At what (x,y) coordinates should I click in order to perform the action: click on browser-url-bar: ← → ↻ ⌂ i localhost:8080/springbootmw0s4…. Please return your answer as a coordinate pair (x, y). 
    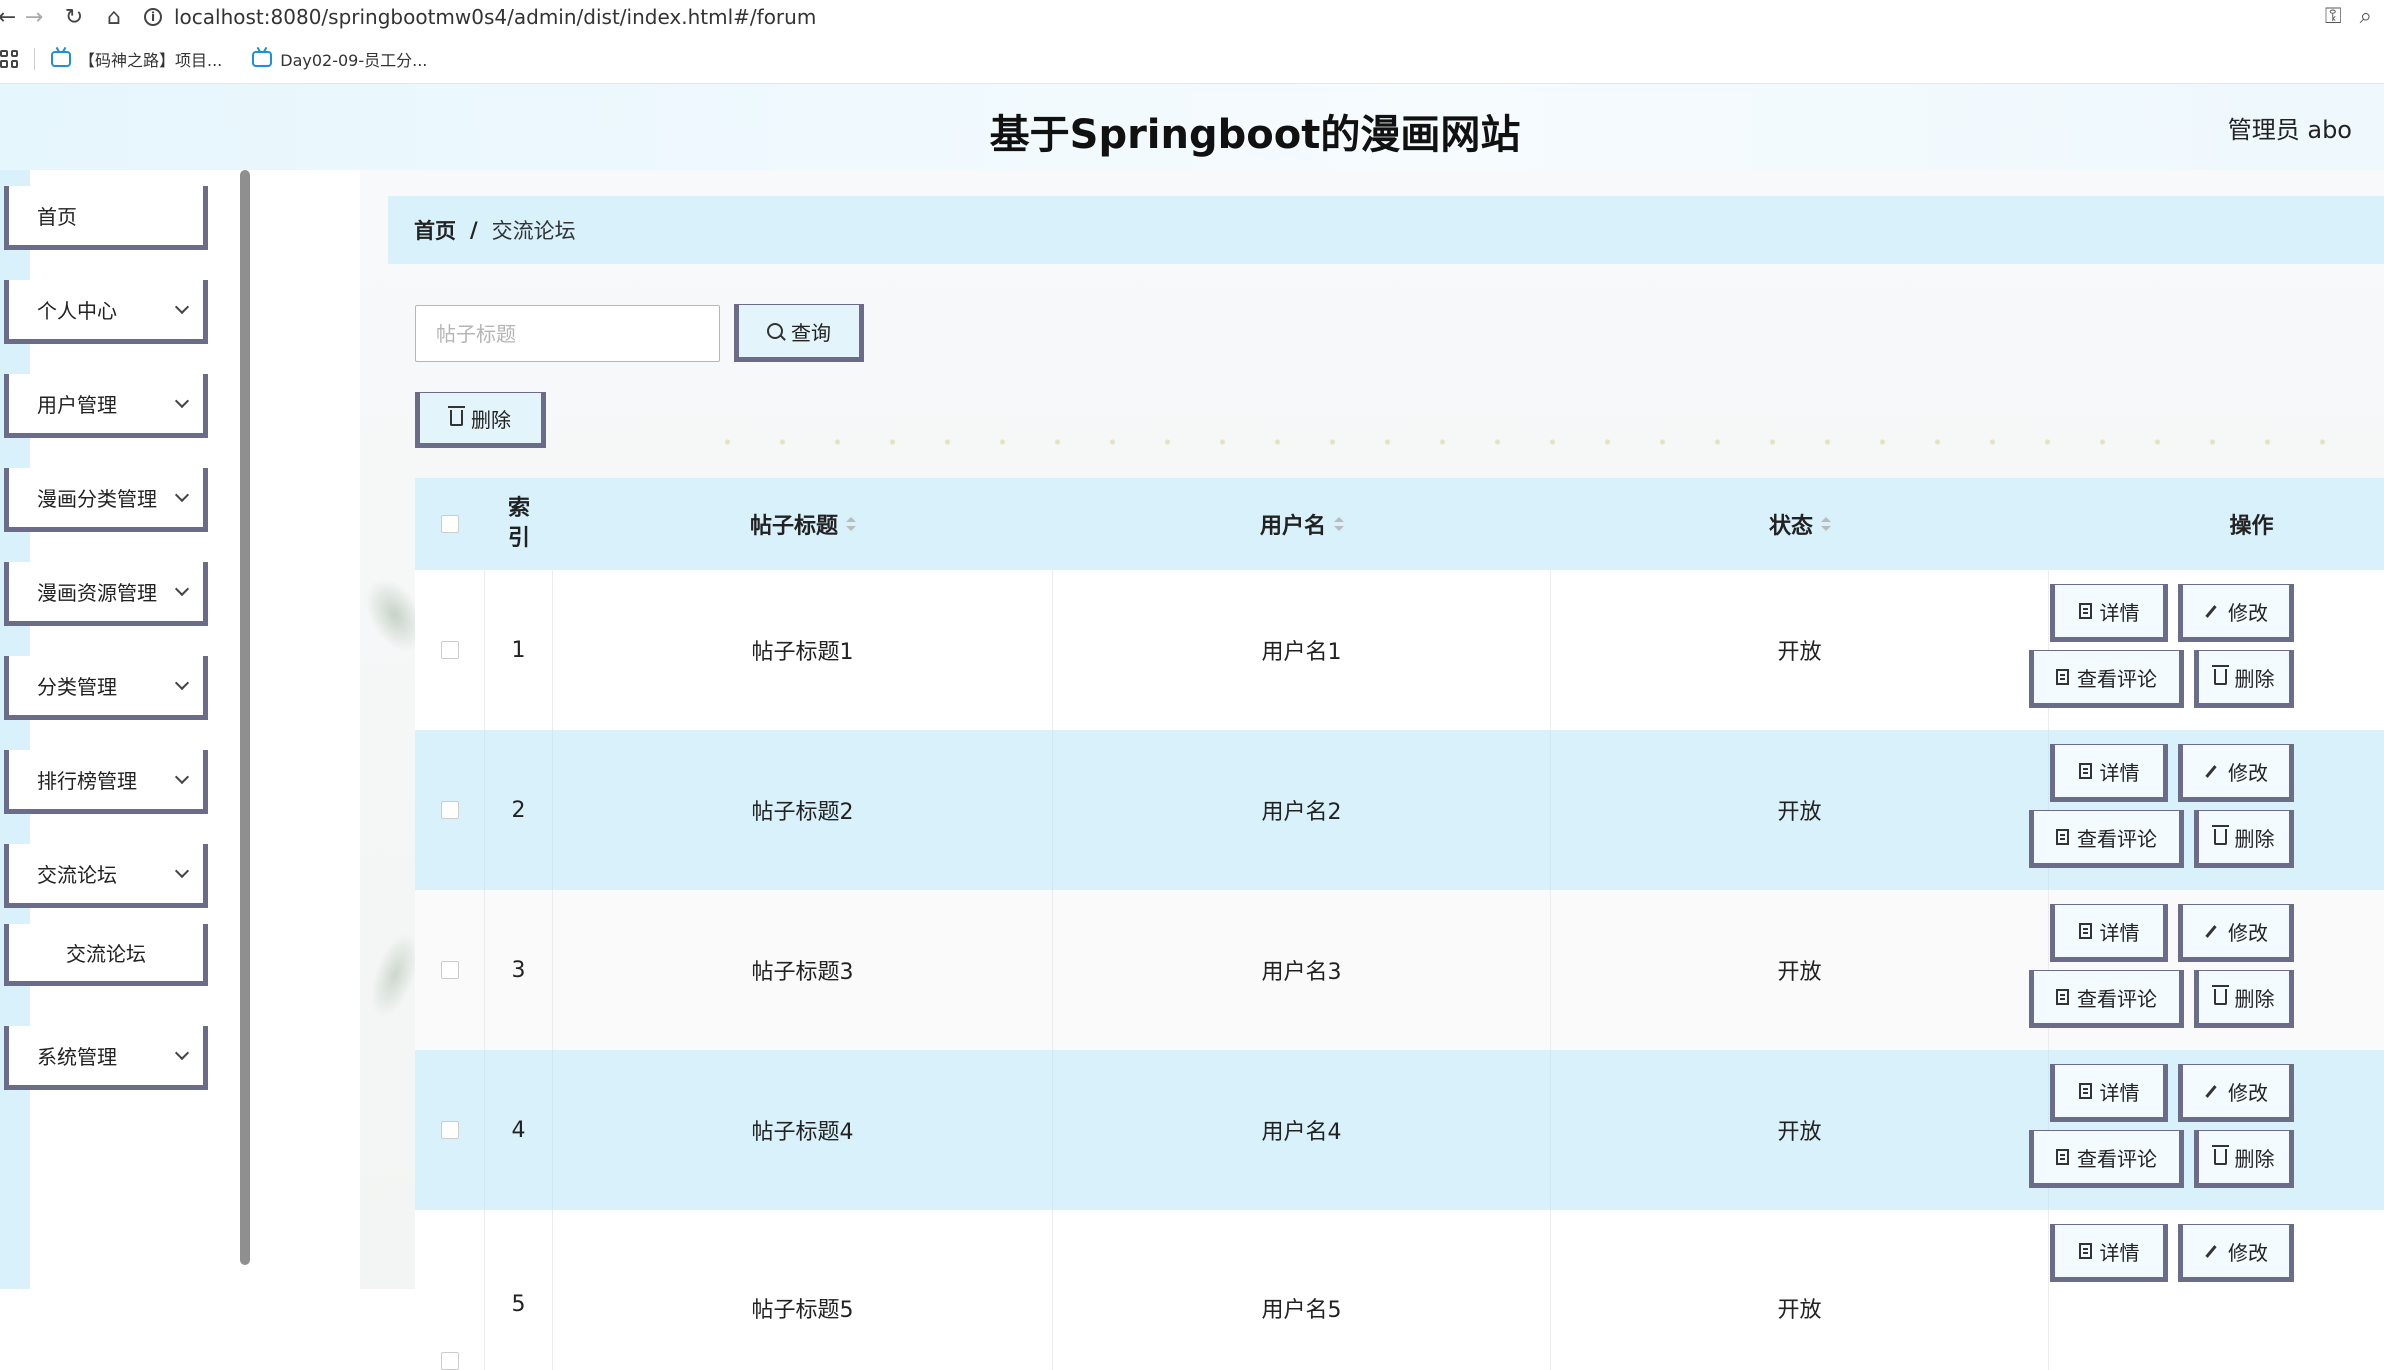
    Looking at the image, I should click on (1192, 17).